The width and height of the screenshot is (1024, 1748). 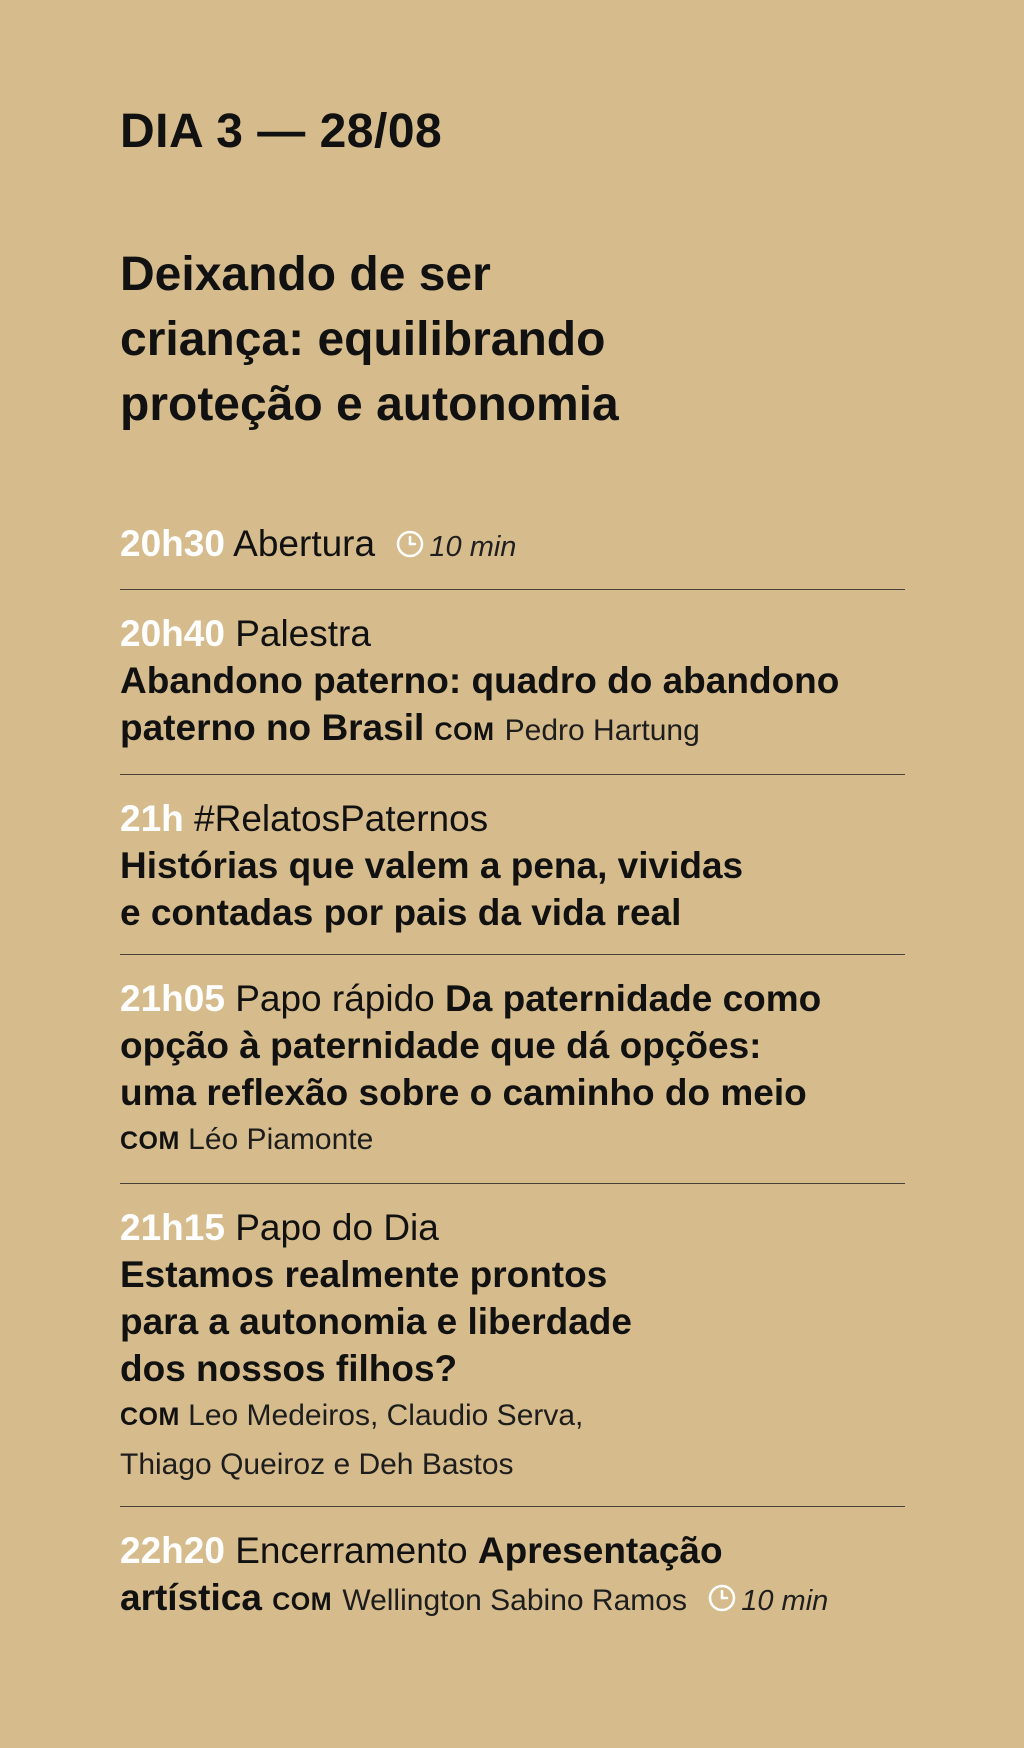 What do you see at coordinates (401, 912) in the screenshot?
I see `item-title-line: e contadas por pais da vida real` at bounding box center [401, 912].